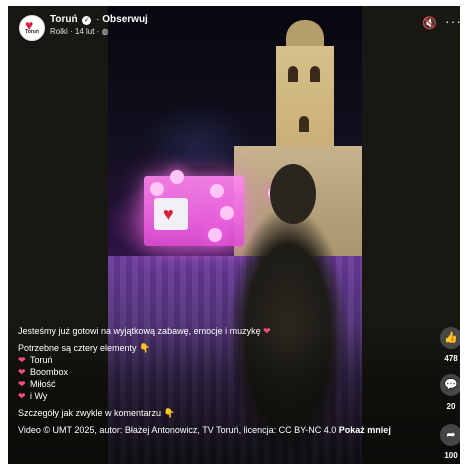 The height and width of the screenshot is (469, 468). Describe the element at coordinates (125, 19) in the screenshot. I see `follow-button: Obserwuj` at that location.